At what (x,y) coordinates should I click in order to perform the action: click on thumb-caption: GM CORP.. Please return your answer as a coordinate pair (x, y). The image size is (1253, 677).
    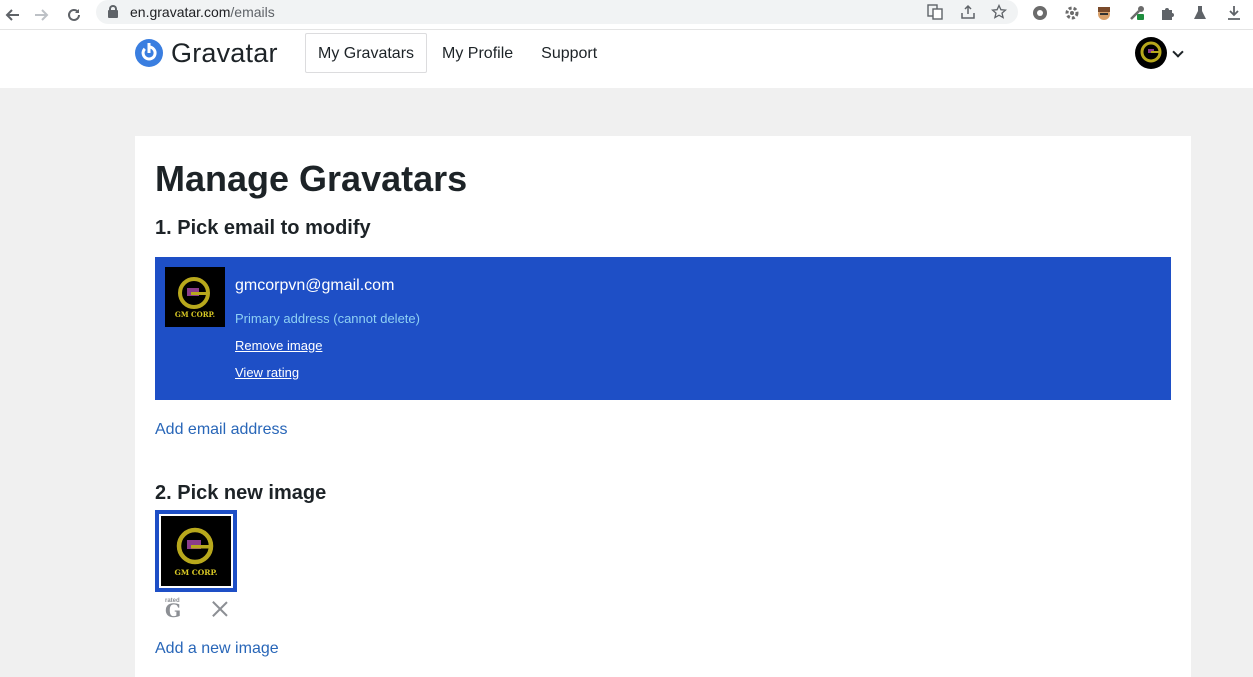
    Looking at the image, I should click on (195, 314).